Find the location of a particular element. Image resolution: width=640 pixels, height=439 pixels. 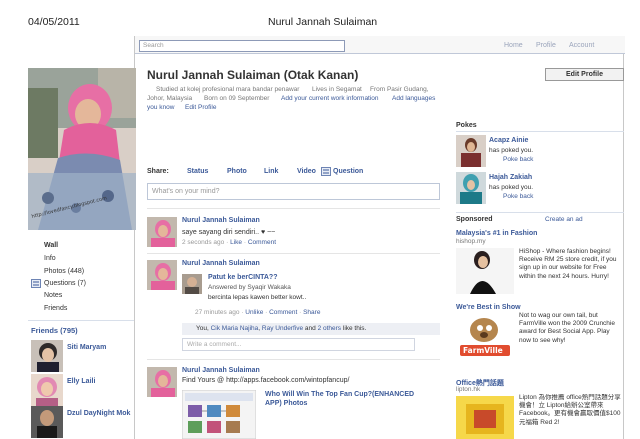

nav-profile-link: Profile is located at coordinates (546, 45).